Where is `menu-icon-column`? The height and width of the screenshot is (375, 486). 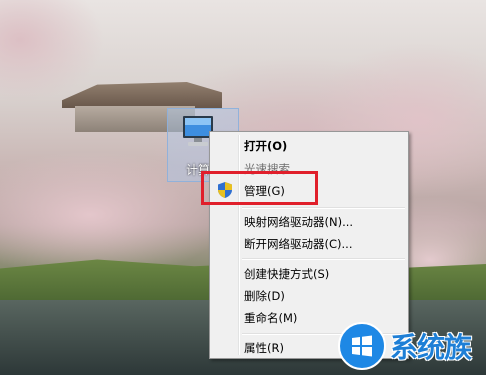 menu-icon-column is located at coordinates (239, 245).